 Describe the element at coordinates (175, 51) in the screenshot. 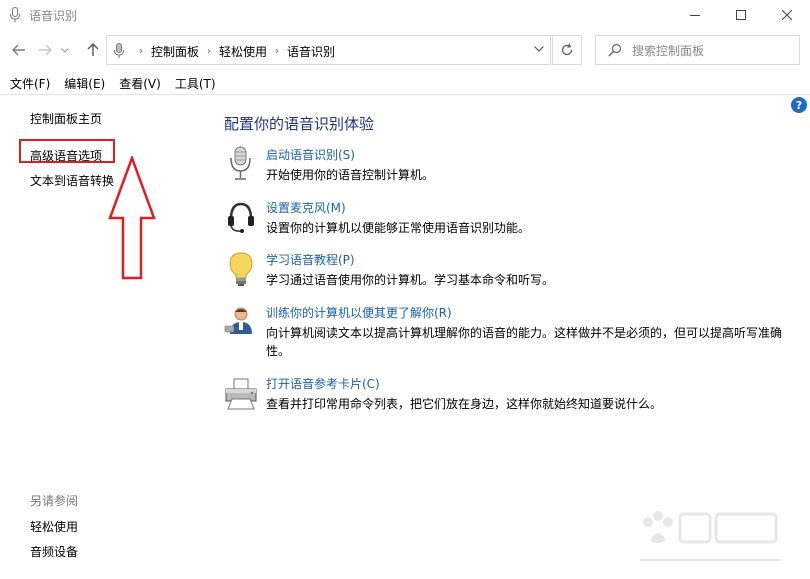

I see `breadcrumb-control-panel: 控制面板` at that location.